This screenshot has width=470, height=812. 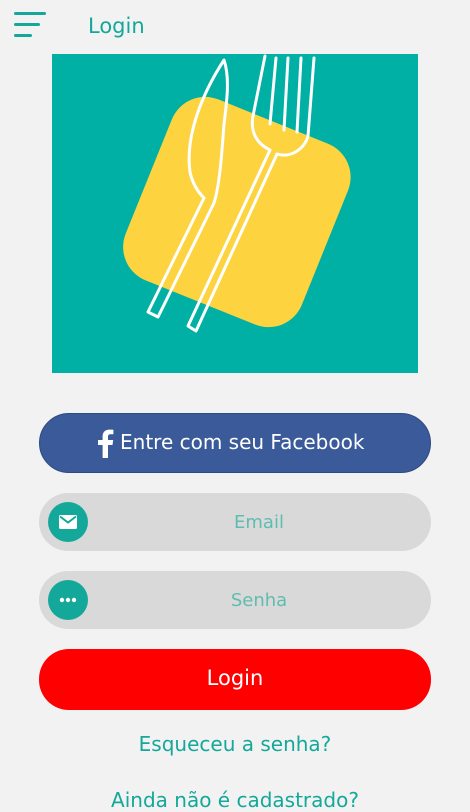 What do you see at coordinates (235, 744) in the screenshot?
I see `forgot-password-link: Esqueceu a senha?` at bounding box center [235, 744].